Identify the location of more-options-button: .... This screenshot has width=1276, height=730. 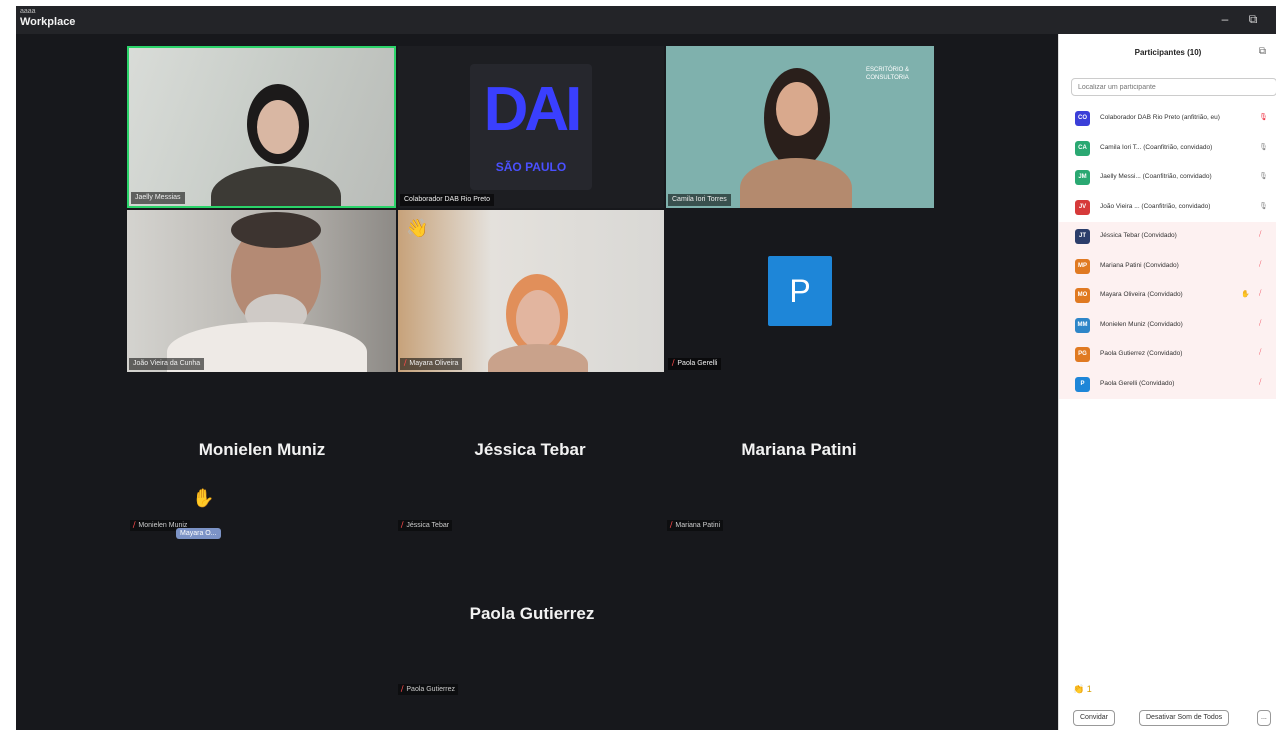
(1264, 718).